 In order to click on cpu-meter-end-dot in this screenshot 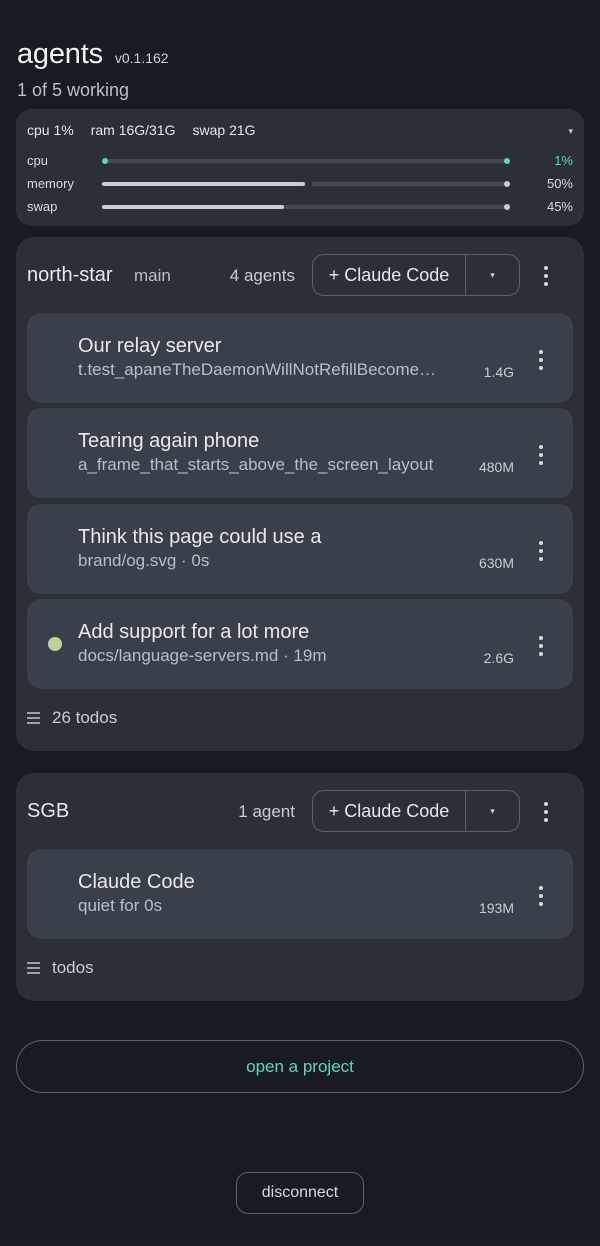, I will do `click(507, 161)`.